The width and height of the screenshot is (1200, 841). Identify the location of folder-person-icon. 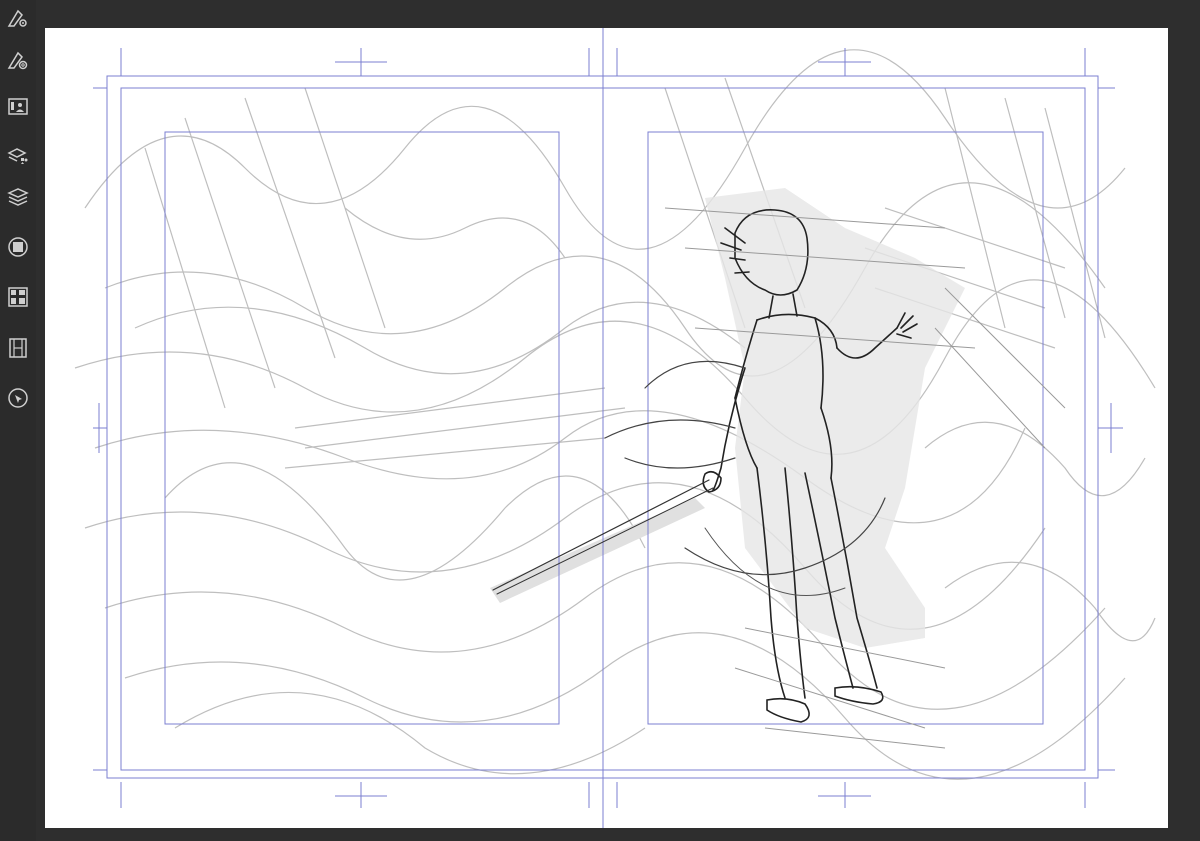
(18, 106).